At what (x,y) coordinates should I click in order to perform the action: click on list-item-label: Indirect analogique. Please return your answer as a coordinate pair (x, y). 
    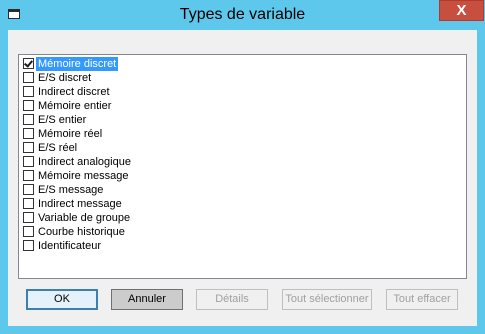
    Looking at the image, I should click on (84, 162).